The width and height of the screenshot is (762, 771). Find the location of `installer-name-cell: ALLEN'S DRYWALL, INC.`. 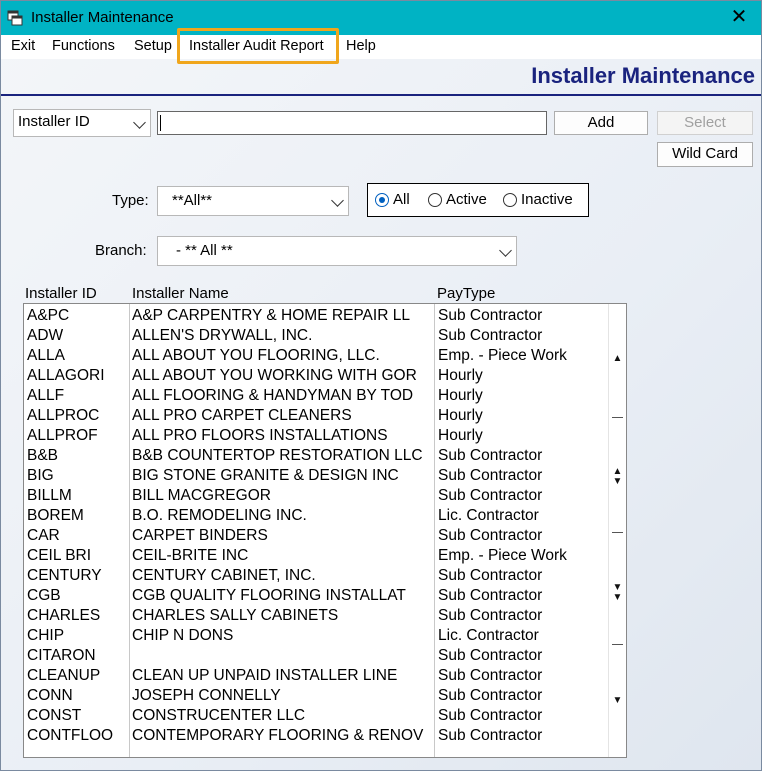

installer-name-cell: ALLEN'S DRYWALL, INC. is located at coordinates (222, 335).